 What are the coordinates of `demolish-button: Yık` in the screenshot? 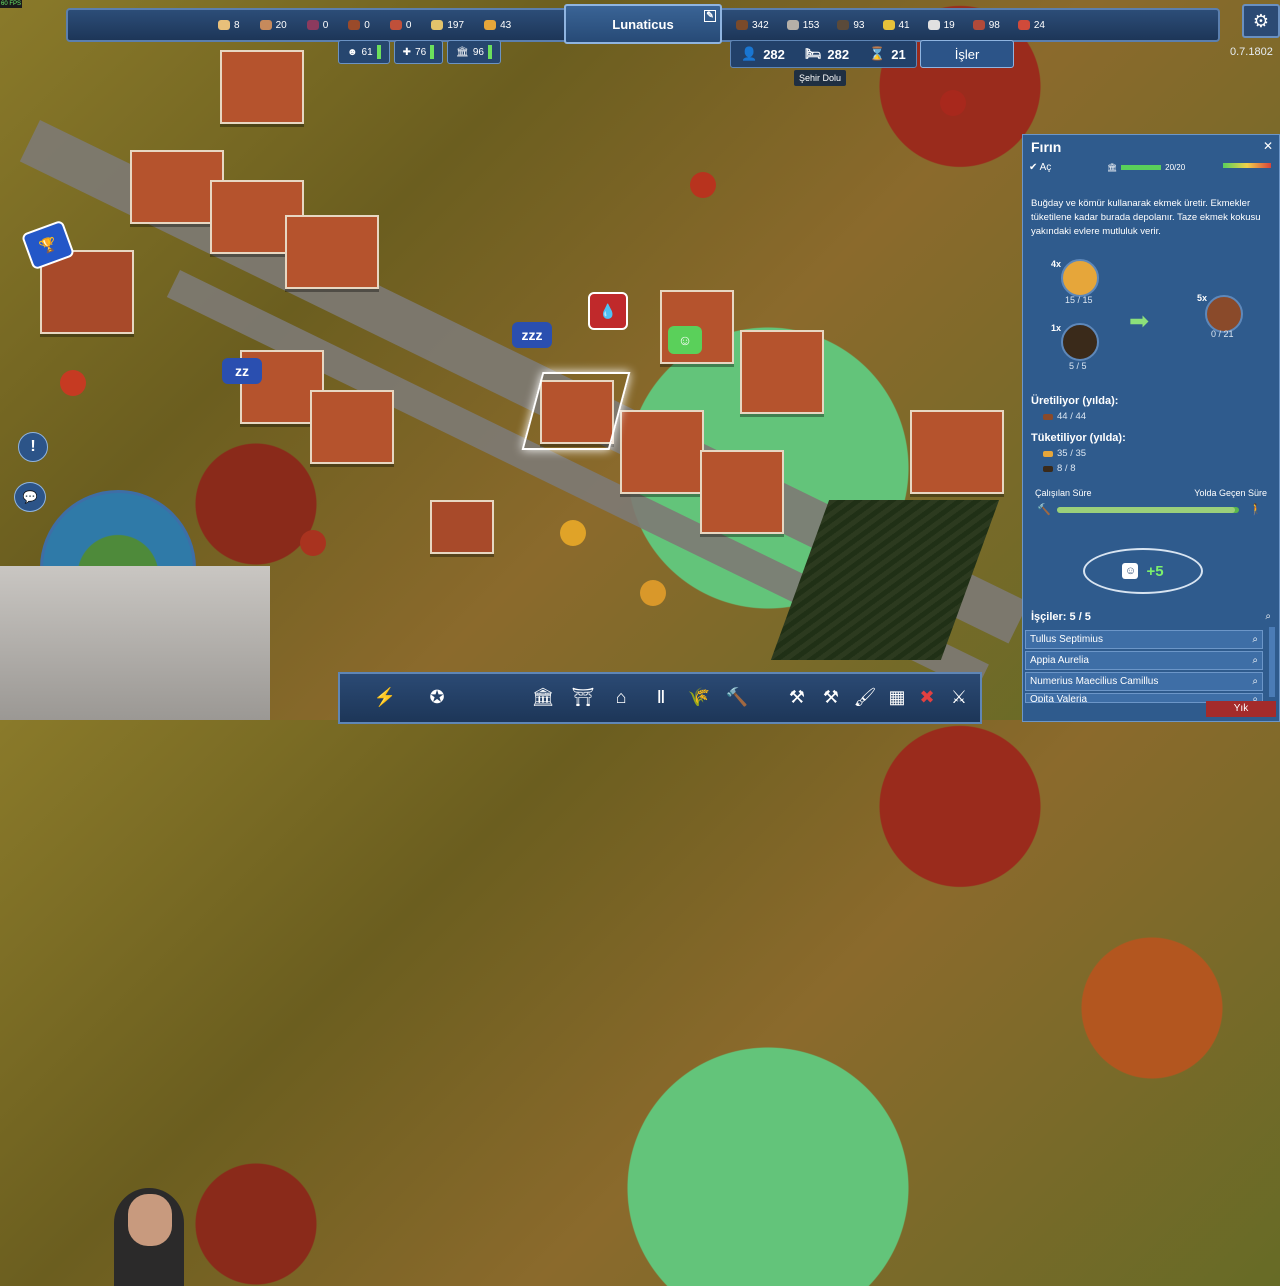 It's located at (1241, 709).